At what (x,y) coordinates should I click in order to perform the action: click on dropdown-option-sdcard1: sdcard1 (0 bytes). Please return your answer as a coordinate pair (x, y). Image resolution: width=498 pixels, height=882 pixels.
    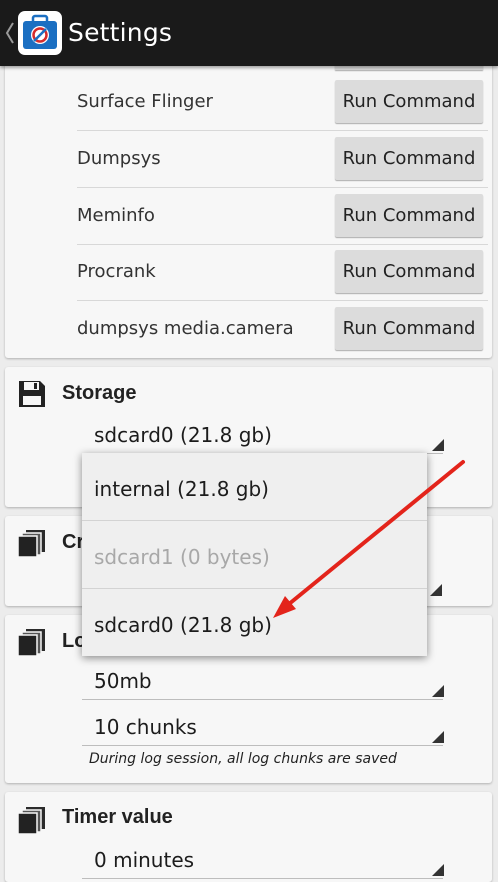
    Looking at the image, I should click on (254, 555).